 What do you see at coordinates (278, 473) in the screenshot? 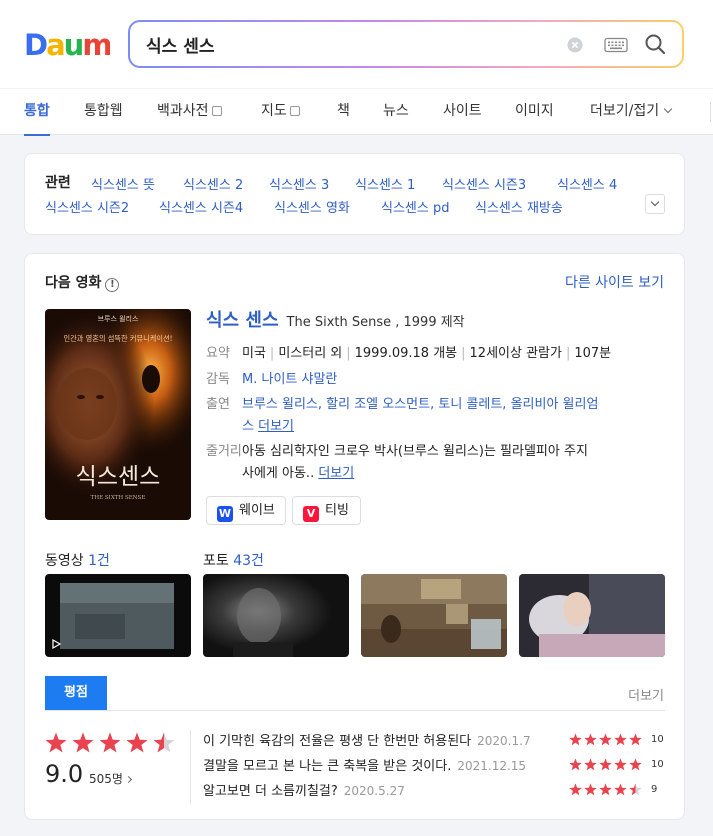
I see `plot-text-cont: 사에게 아동..` at bounding box center [278, 473].